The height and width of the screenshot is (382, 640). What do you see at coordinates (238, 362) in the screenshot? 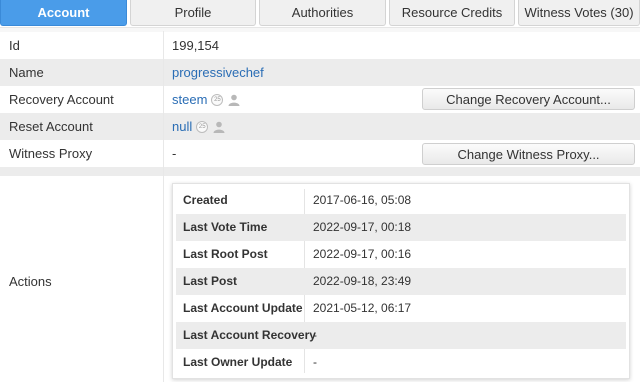
I see `action-label: Last Owner Update` at bounding box center [238, 362].